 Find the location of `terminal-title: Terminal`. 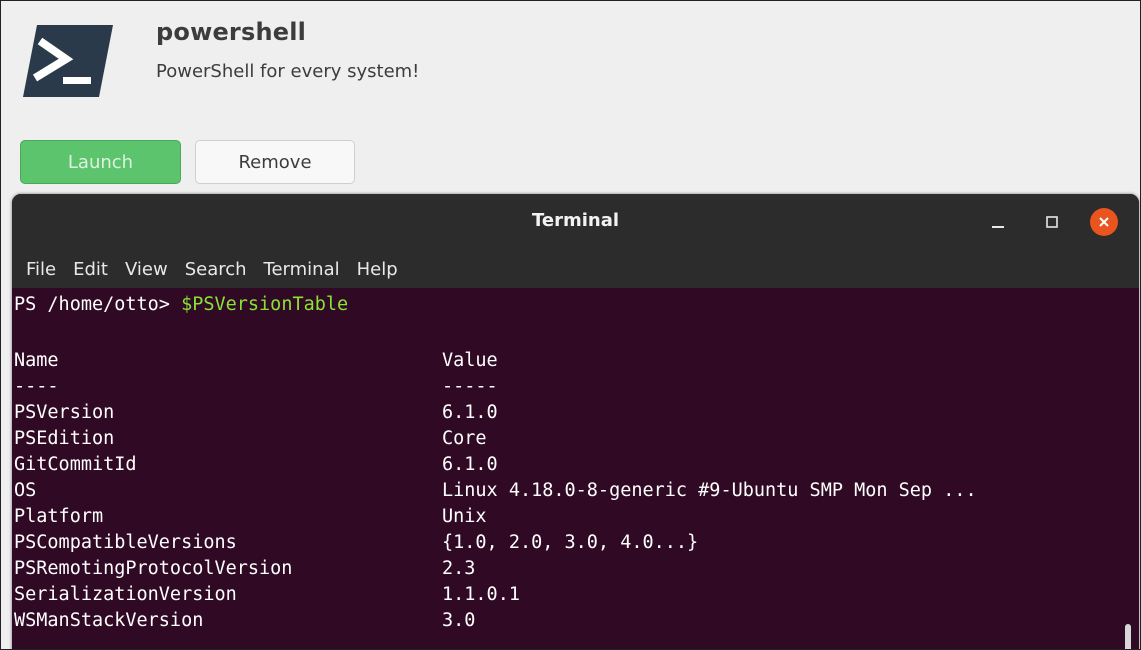

terminal-title: Terminal is located at coordinates (575, 220).